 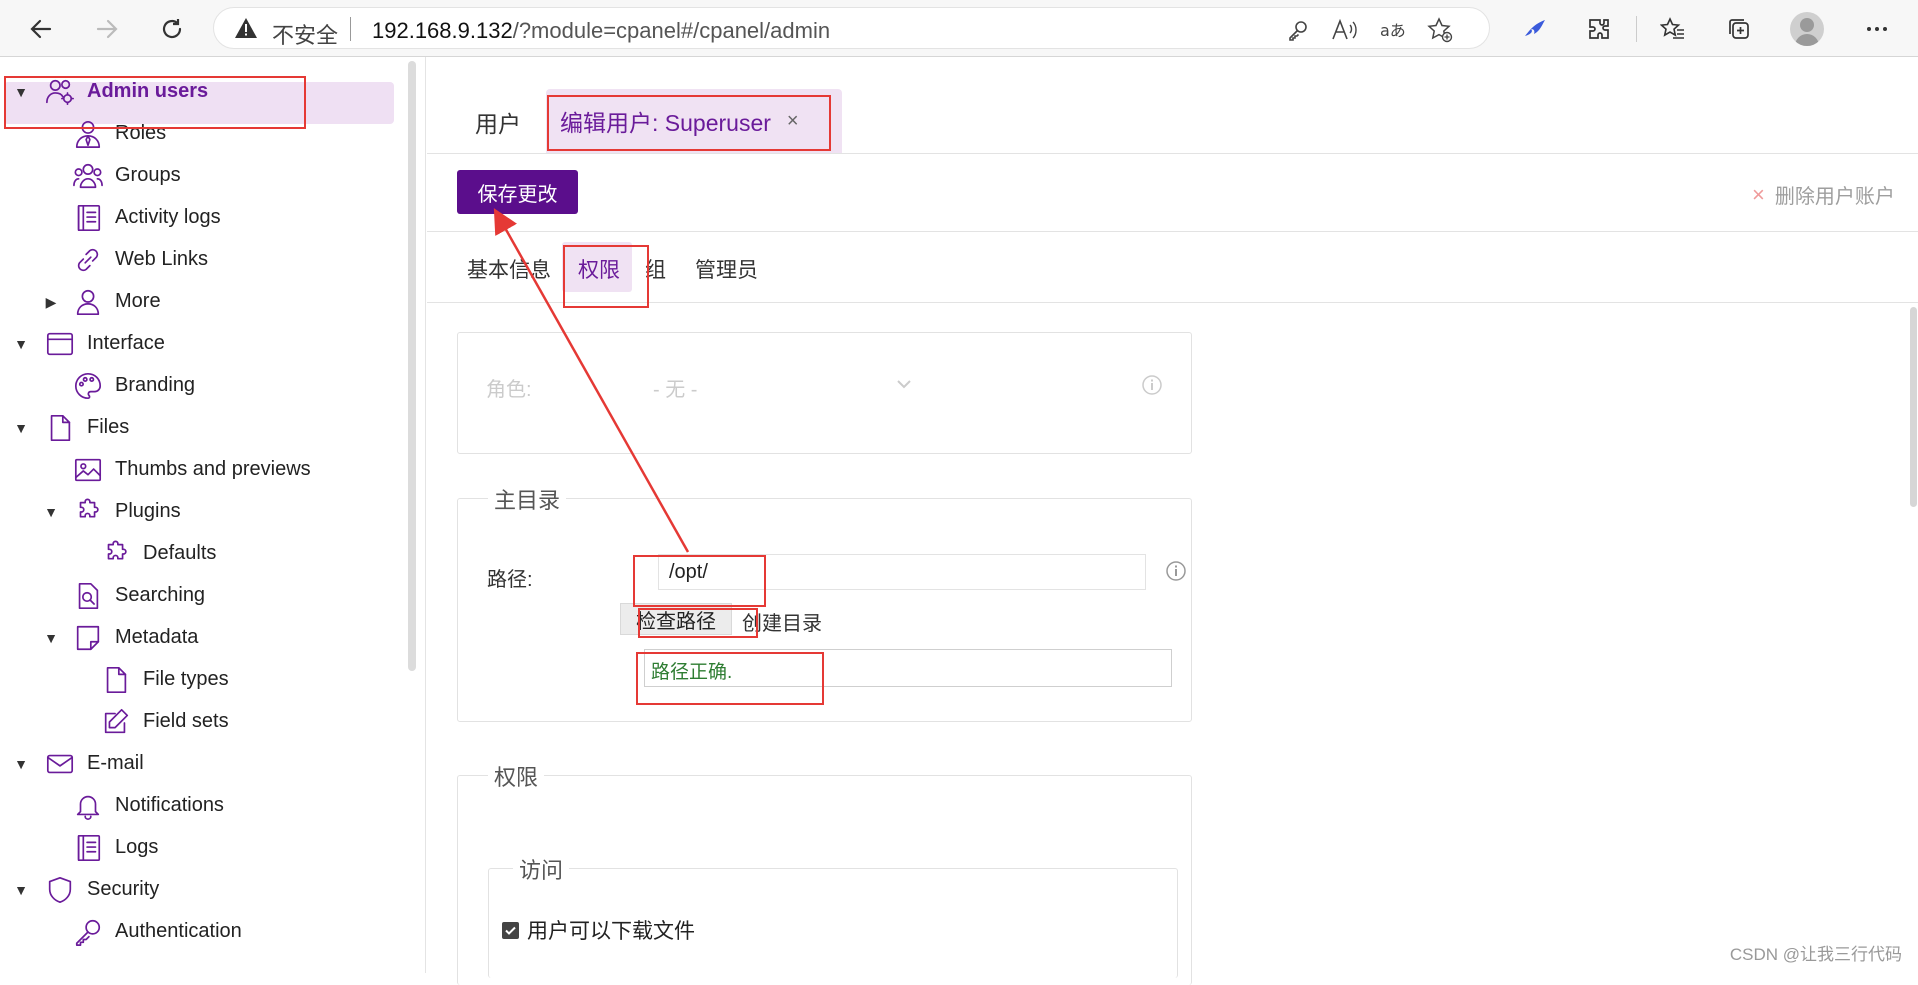 What do you see at coordinates (782, 621) in the screenshot?
I see `create-directory-link: 创建目录` at bounding box center [782, 621].